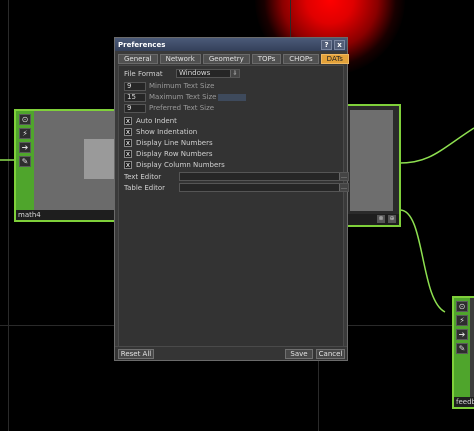 The image size is (474, 431). Describe the element at coordinates (226, 59) in the screenshot. I see `tab-geometry: Geometry` at that location.